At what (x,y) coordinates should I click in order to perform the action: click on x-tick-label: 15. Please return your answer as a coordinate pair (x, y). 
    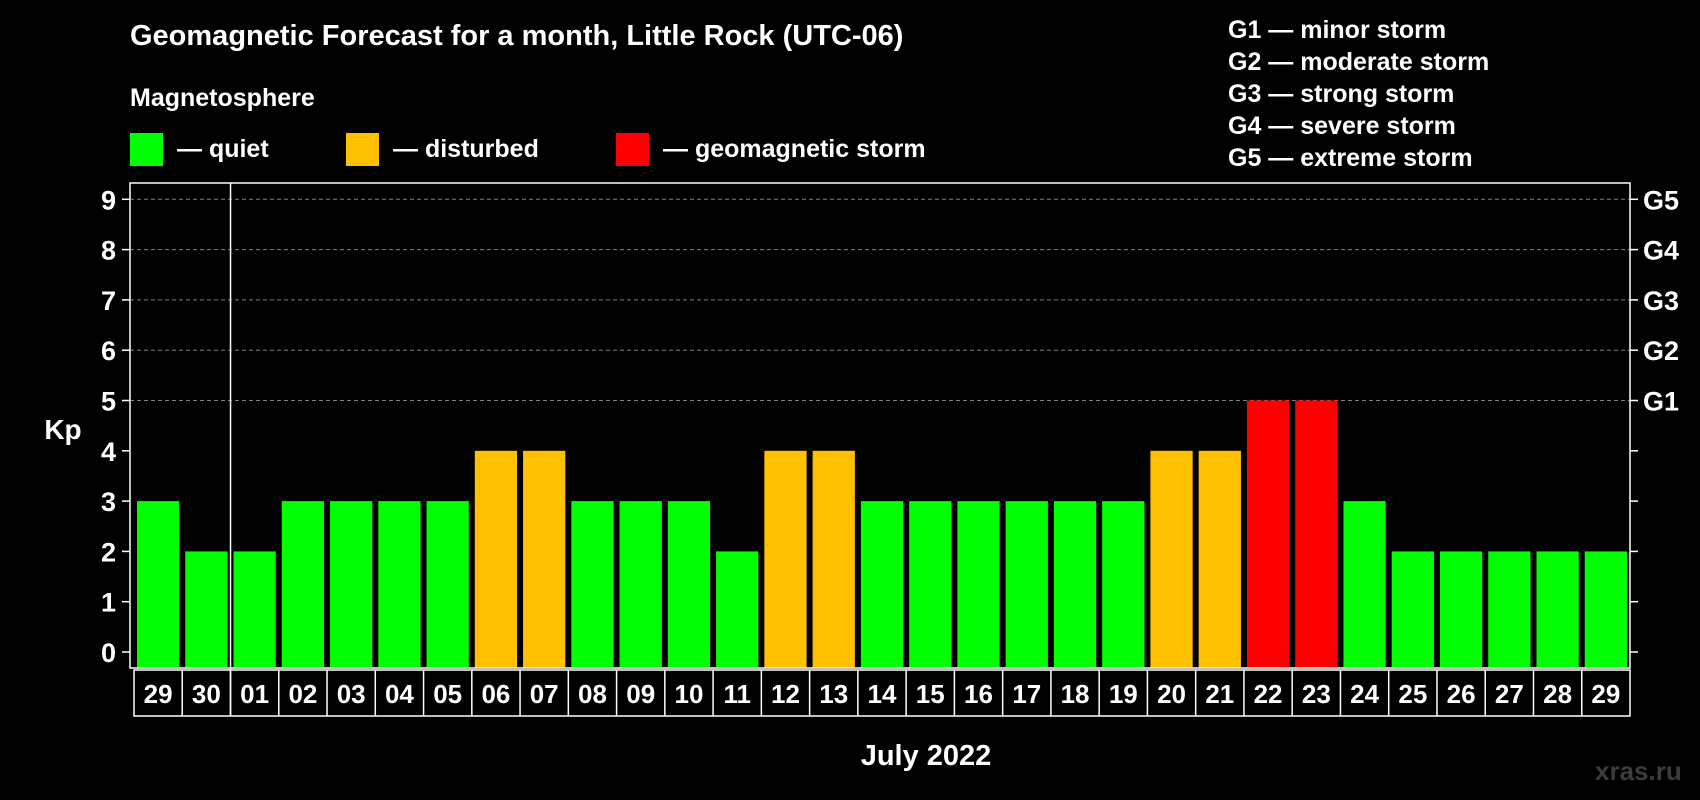
    Looking at the image, I should click on (930, 694).